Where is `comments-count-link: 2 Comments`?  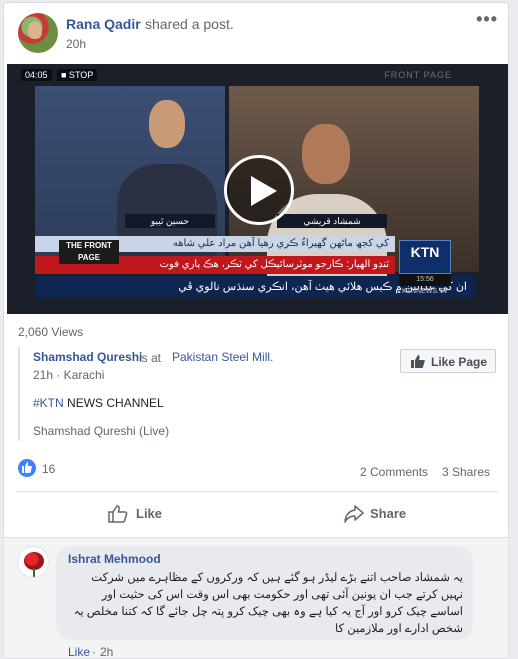
comments-count-link: 2 Comments is located at coordinates (394, 472).